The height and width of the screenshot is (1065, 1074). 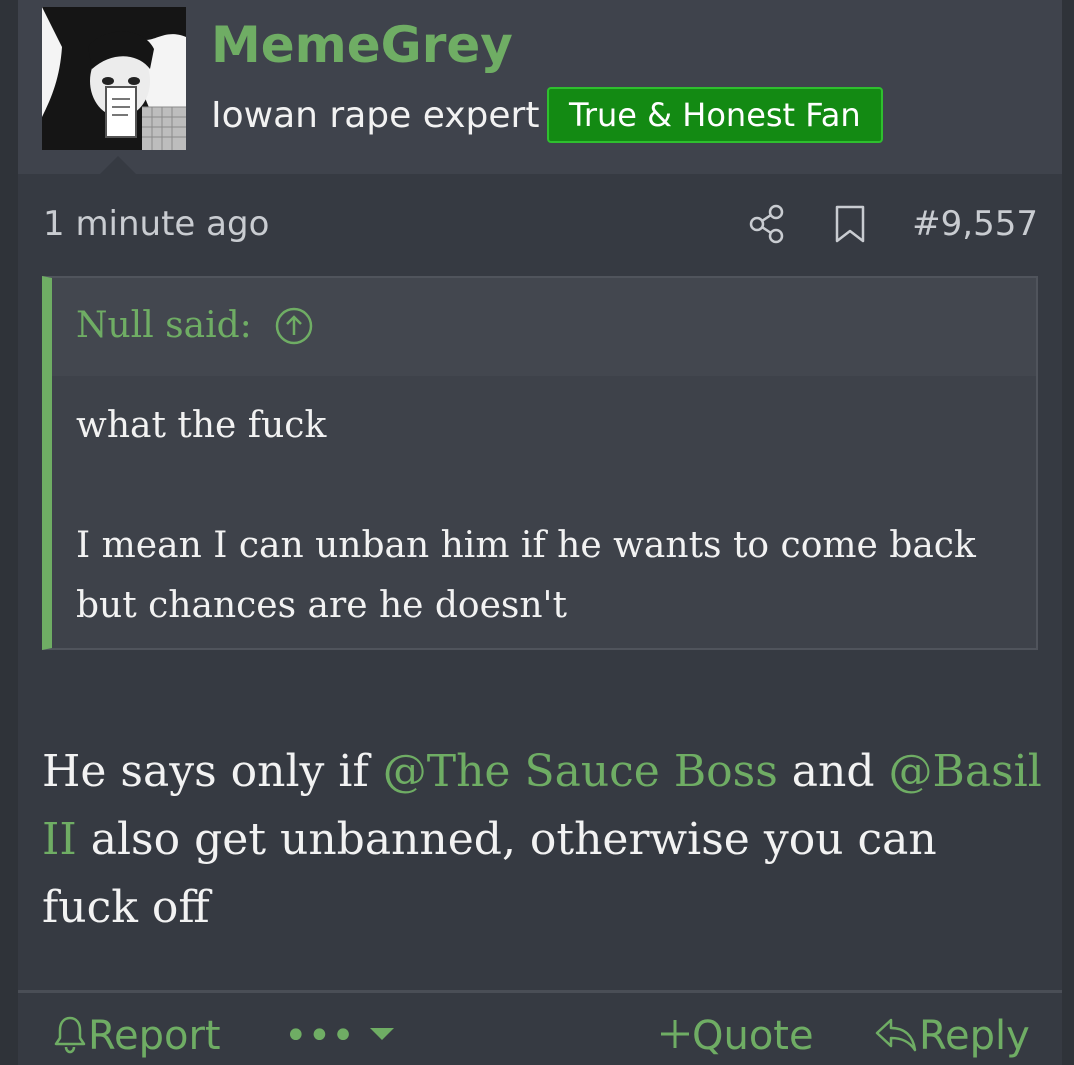 I want to click on share-icon, so click(x=767, y=224).